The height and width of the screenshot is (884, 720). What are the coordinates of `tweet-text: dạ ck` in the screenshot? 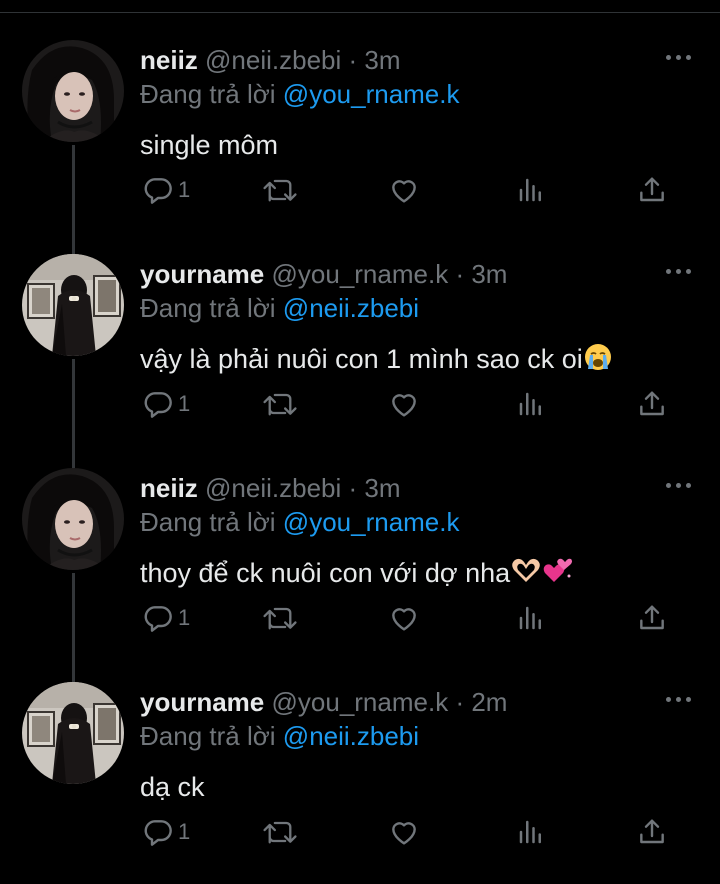 It's located at (172, 787).